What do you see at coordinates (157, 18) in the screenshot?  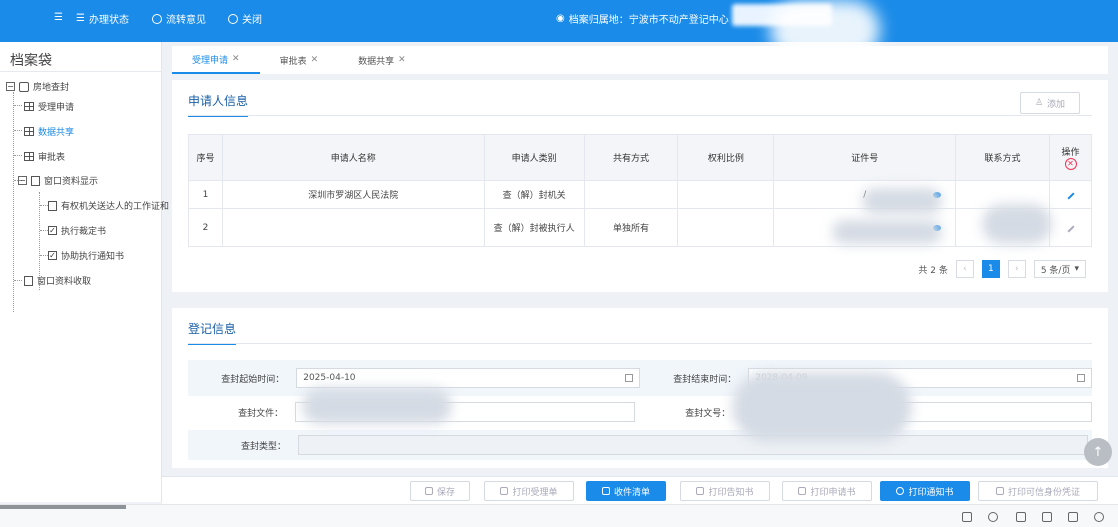 I see `chat-icon` at bounding box center [157, 18].